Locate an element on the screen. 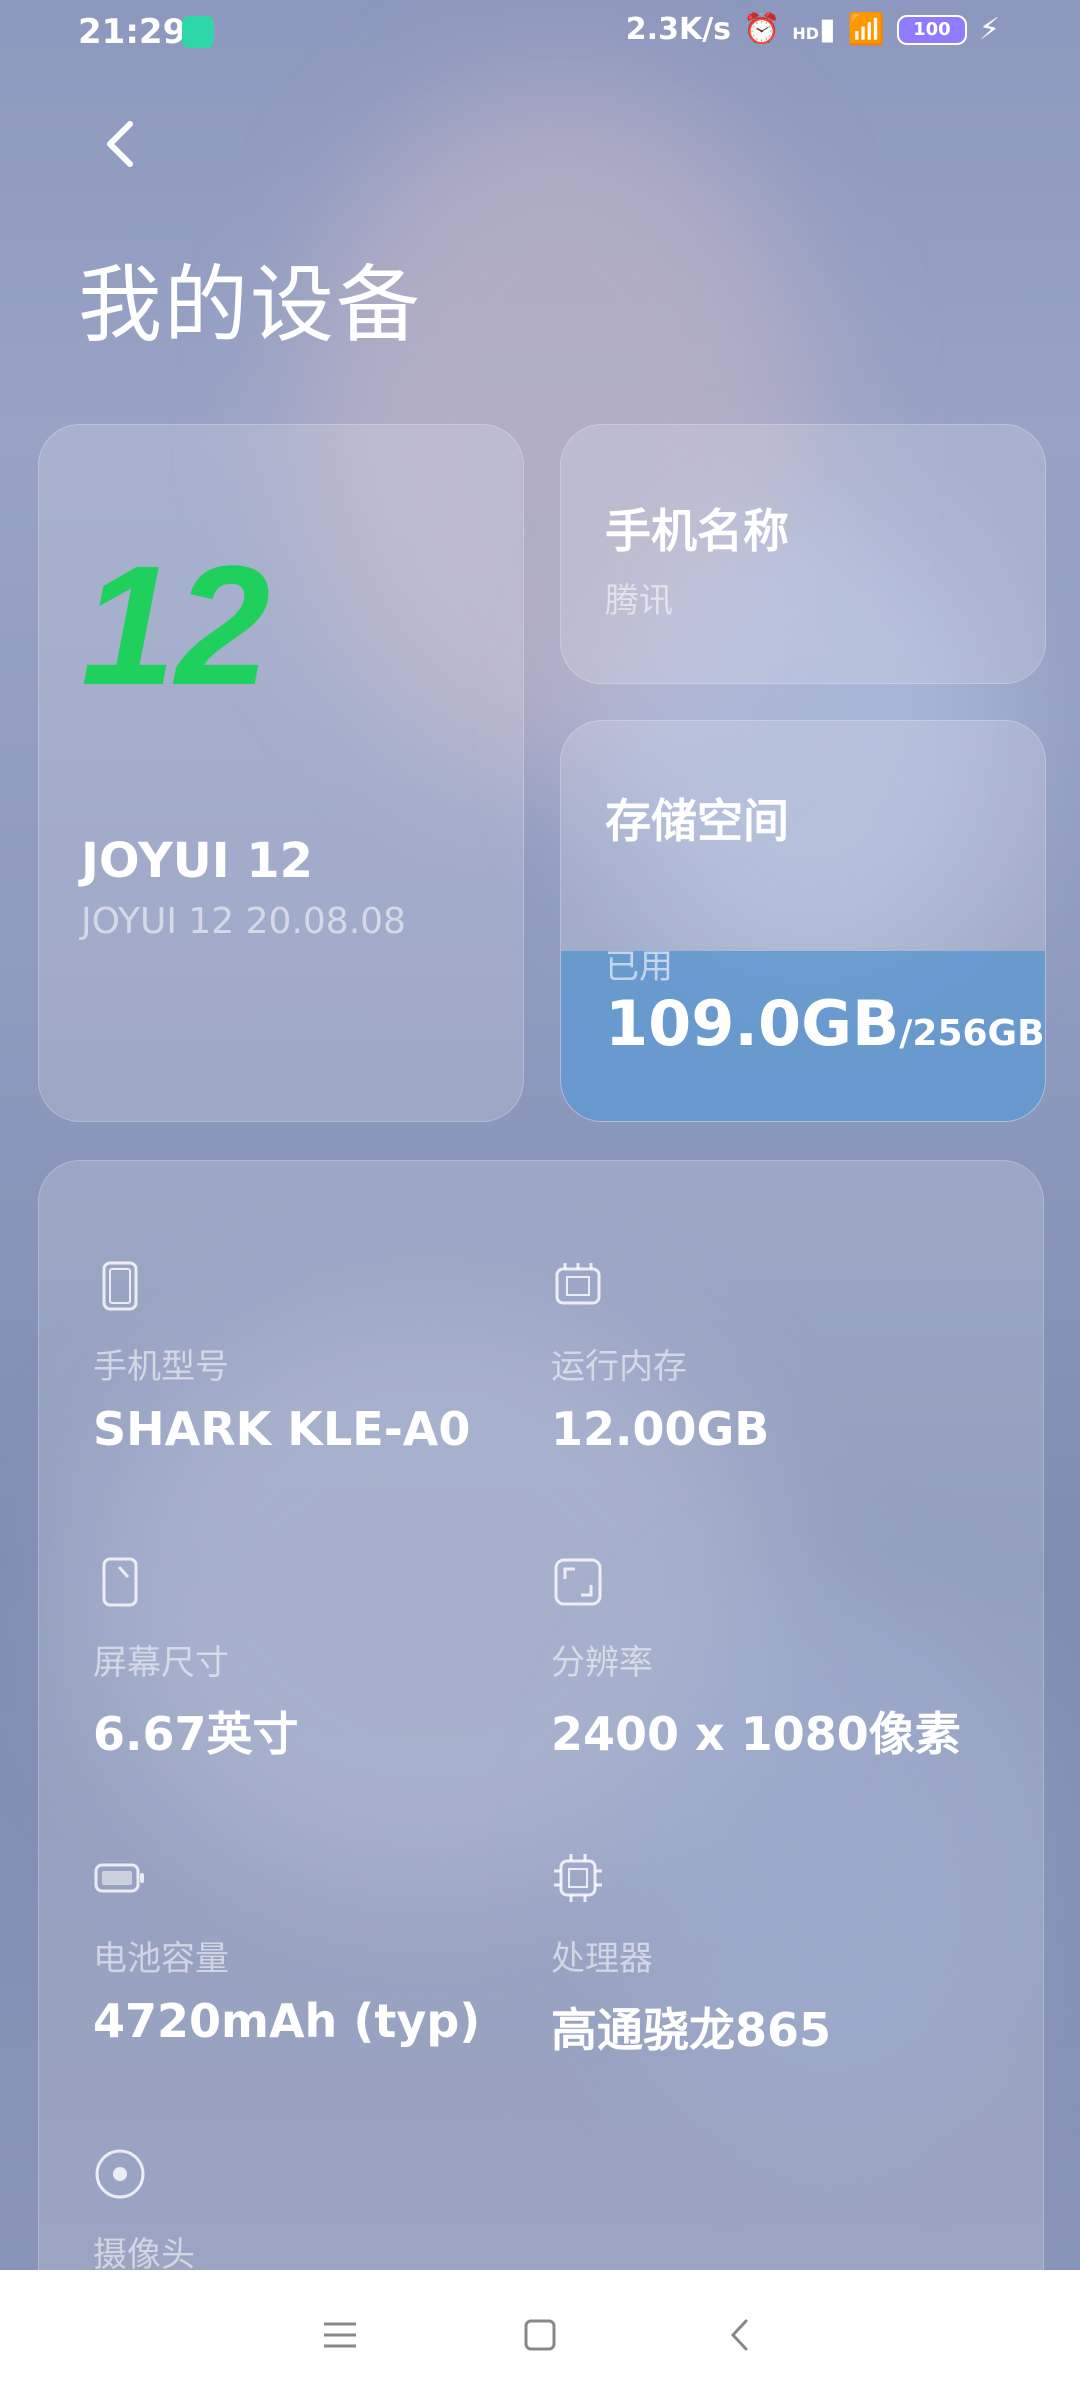 The width and height of the screenshot is (1080, 2400). os-name: JOYUI 12 is located at coordinates (197, 861).